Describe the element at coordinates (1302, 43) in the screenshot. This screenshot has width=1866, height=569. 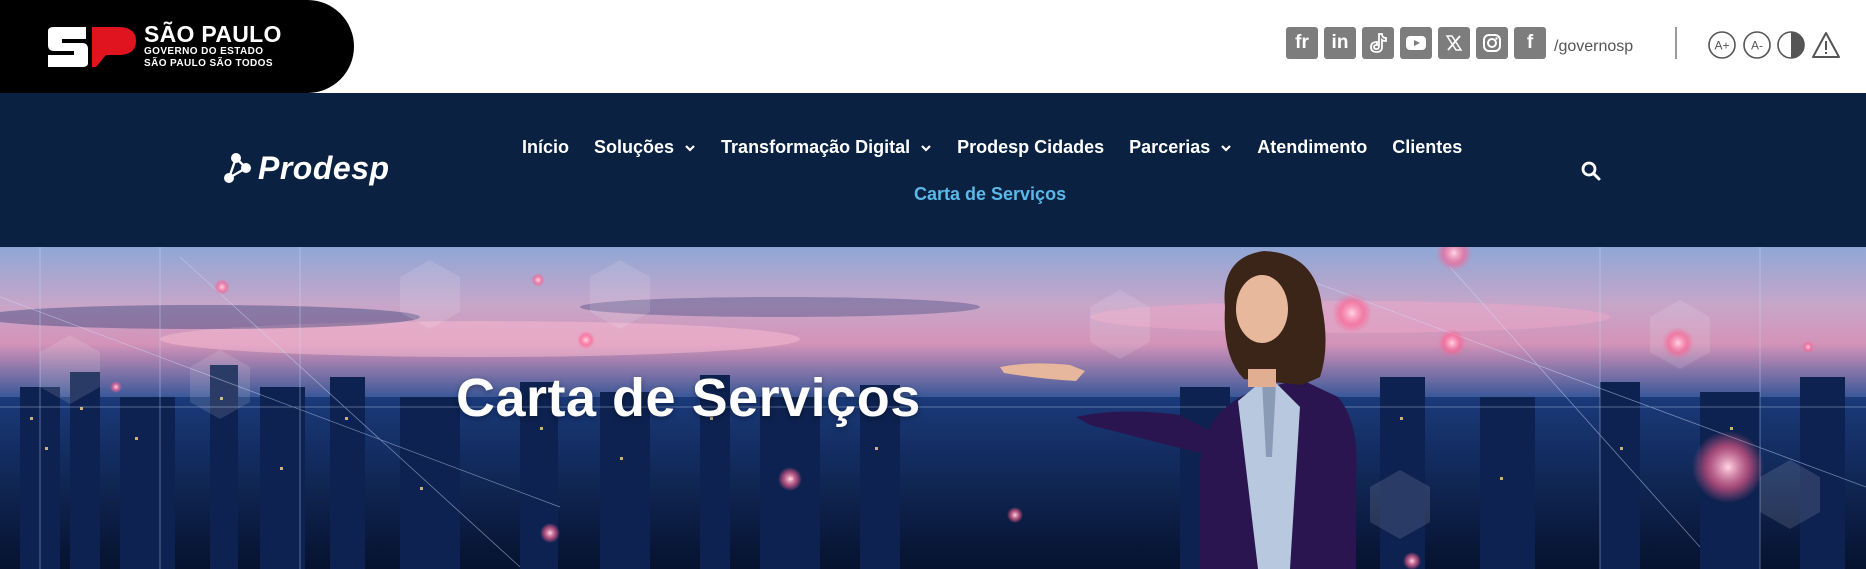
I see `flickr-icon: fr` at that location.